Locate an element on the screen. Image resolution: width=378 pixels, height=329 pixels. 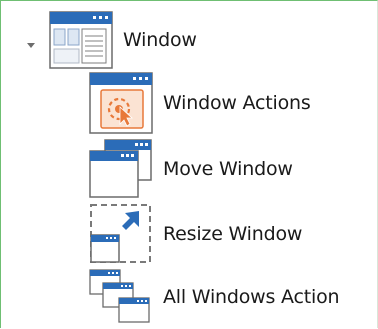
tree-node-all-windows-action: All Windows Action is located at coordinates (214, 297).